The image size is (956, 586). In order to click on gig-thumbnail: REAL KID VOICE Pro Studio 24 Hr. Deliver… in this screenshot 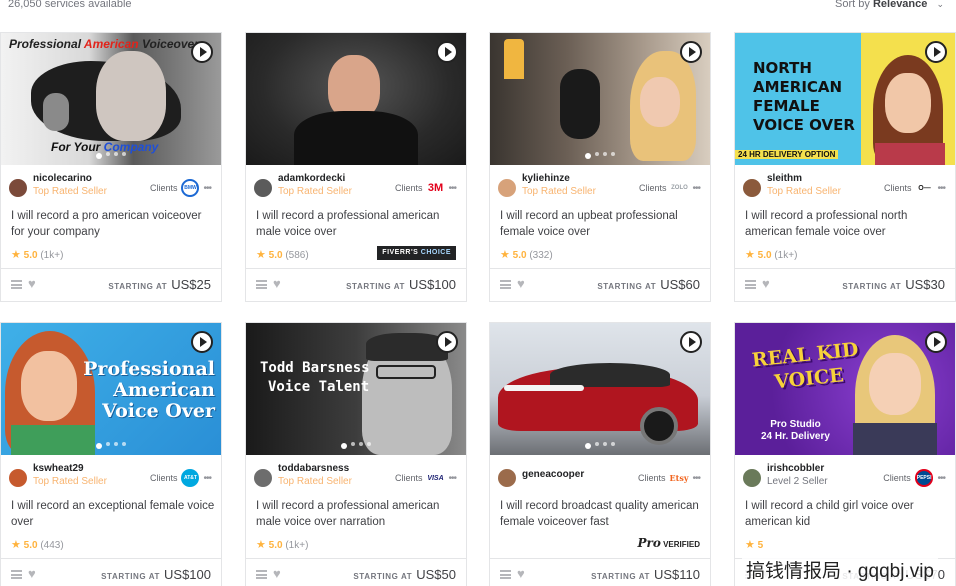, I will do `click(845, 389)`.